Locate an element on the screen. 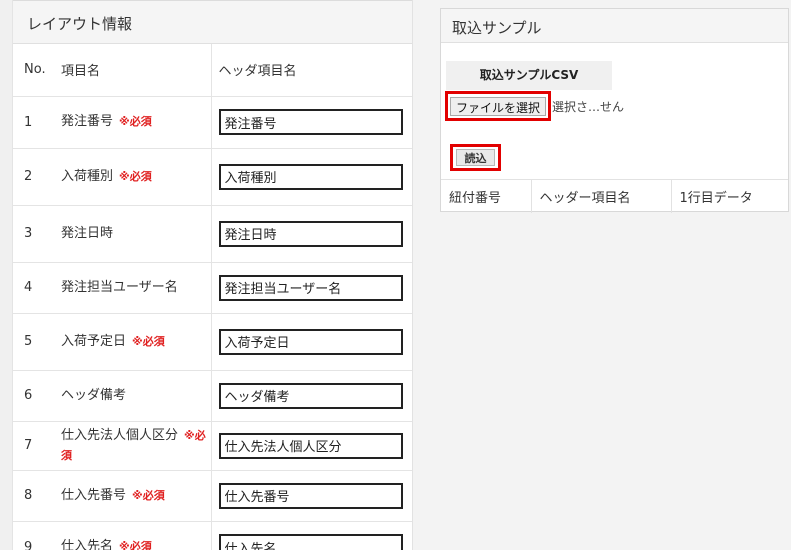 The height and width of the screenshot is (550, 791). item-name: 入荷種別 is located at coordinates (87, 176).